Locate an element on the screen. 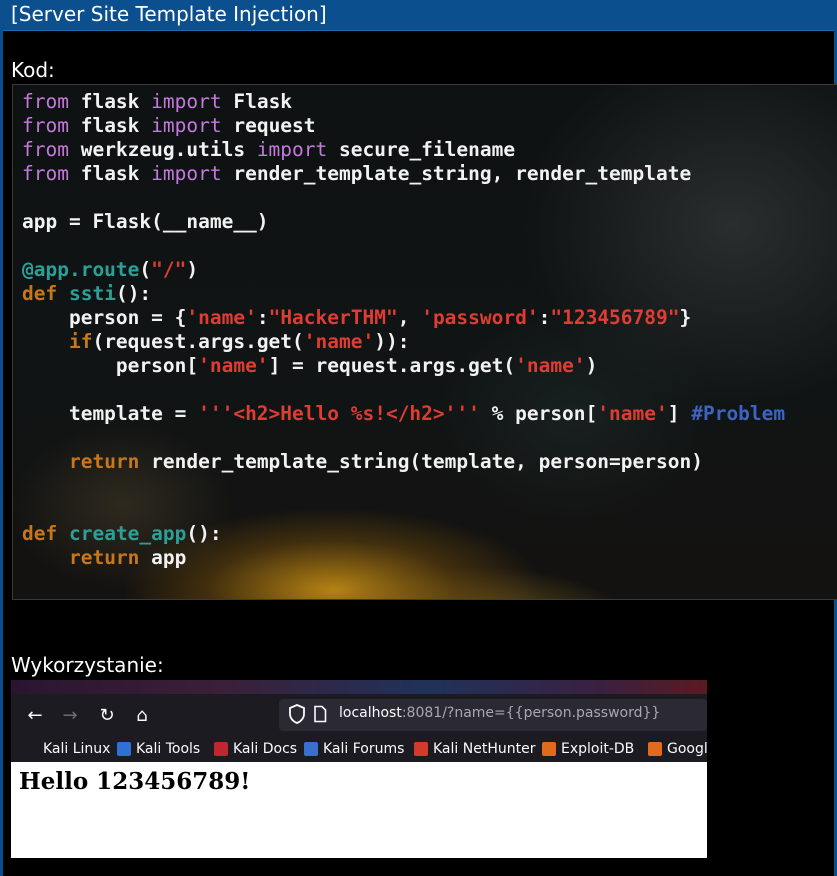 The image size is (837, 876). code-token: (request.args.get( is located at coordinates (198, 341).